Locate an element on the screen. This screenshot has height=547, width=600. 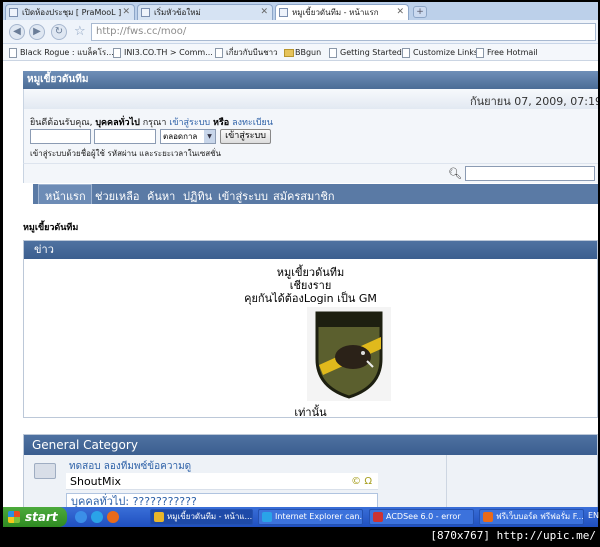
windows-flag-icon is located at coordinates (14, 517).